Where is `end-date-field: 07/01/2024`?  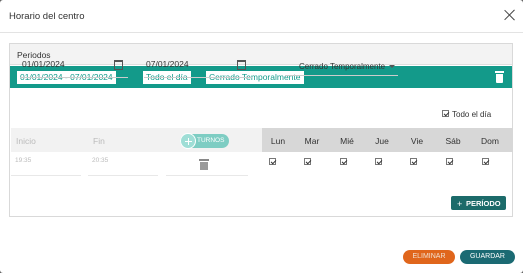
end-date-field: 07/01/2024 is located at coordinates (198, 67).